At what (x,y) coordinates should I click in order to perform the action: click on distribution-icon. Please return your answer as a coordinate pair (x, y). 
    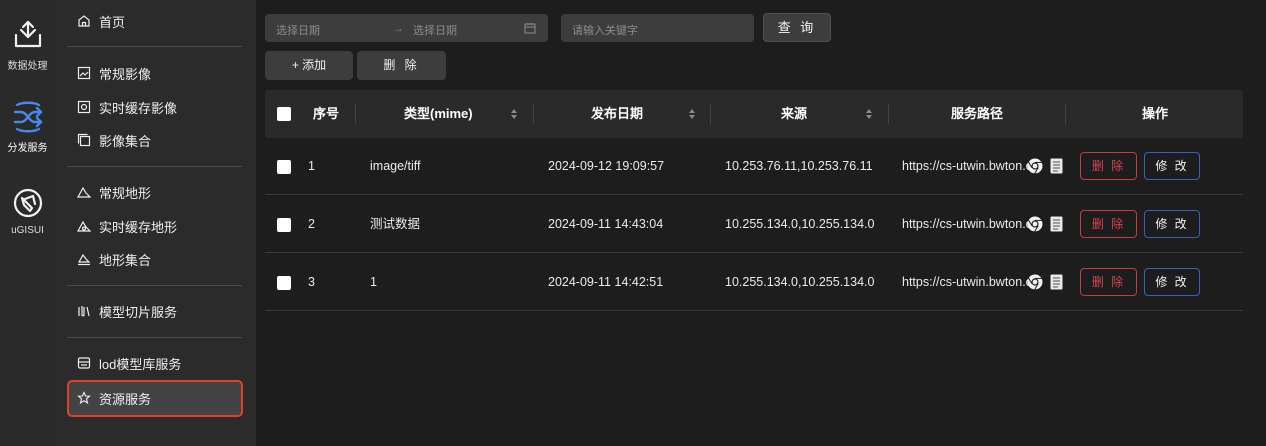
    Looking at the image, I should click on (27, 117).